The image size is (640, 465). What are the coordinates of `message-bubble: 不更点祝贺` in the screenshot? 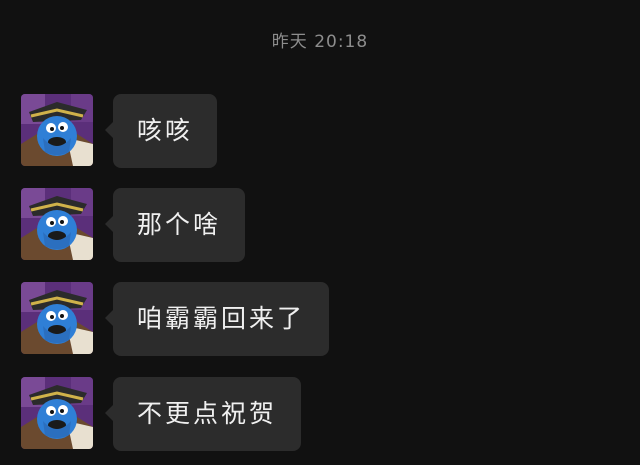 It's located at (203, 414).